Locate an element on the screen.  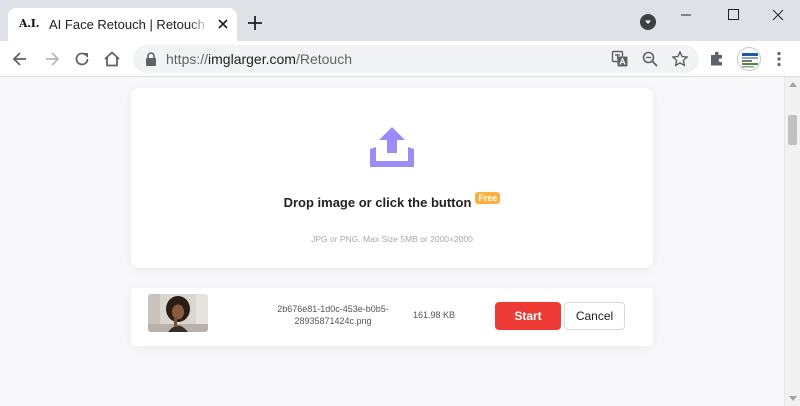
star-icon is located at coordinates (680, 59).